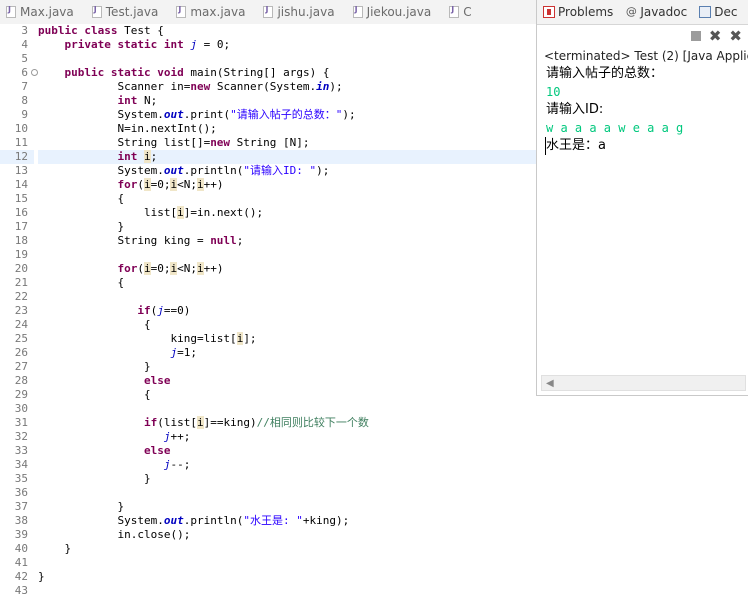 This screenshot has height=598, width=748. Describe the element at coordinates (128, 12) in the screenshot. I see `tab-test-java: Test.java` at that location.